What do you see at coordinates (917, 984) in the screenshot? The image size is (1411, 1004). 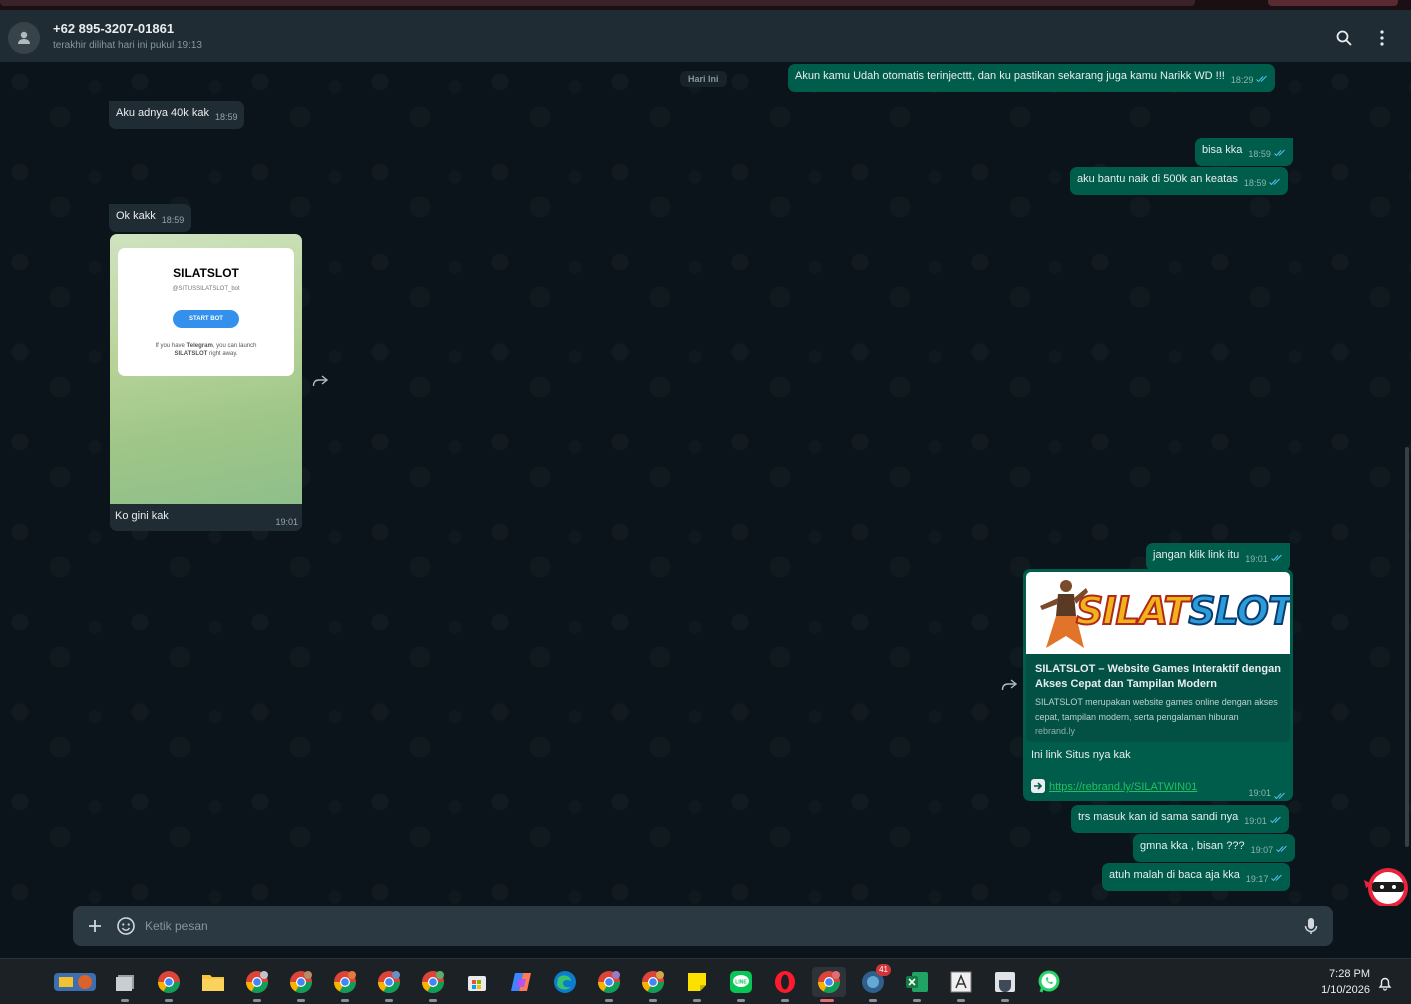 I see `excel-icon` at bounding box center [917, 984].